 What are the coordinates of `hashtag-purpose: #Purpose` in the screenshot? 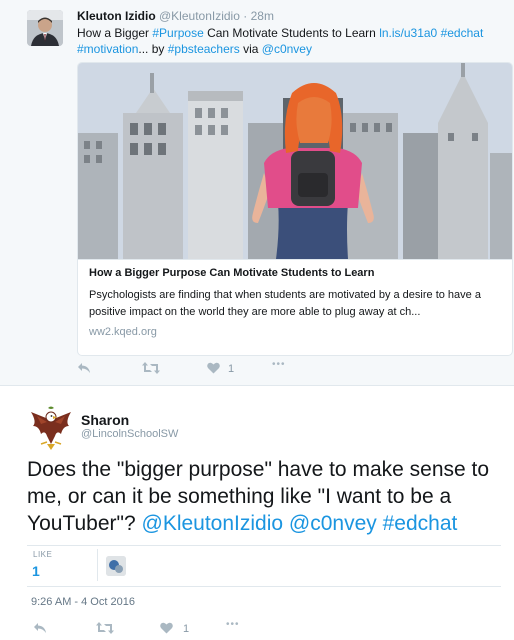 It's located at (177, 33).